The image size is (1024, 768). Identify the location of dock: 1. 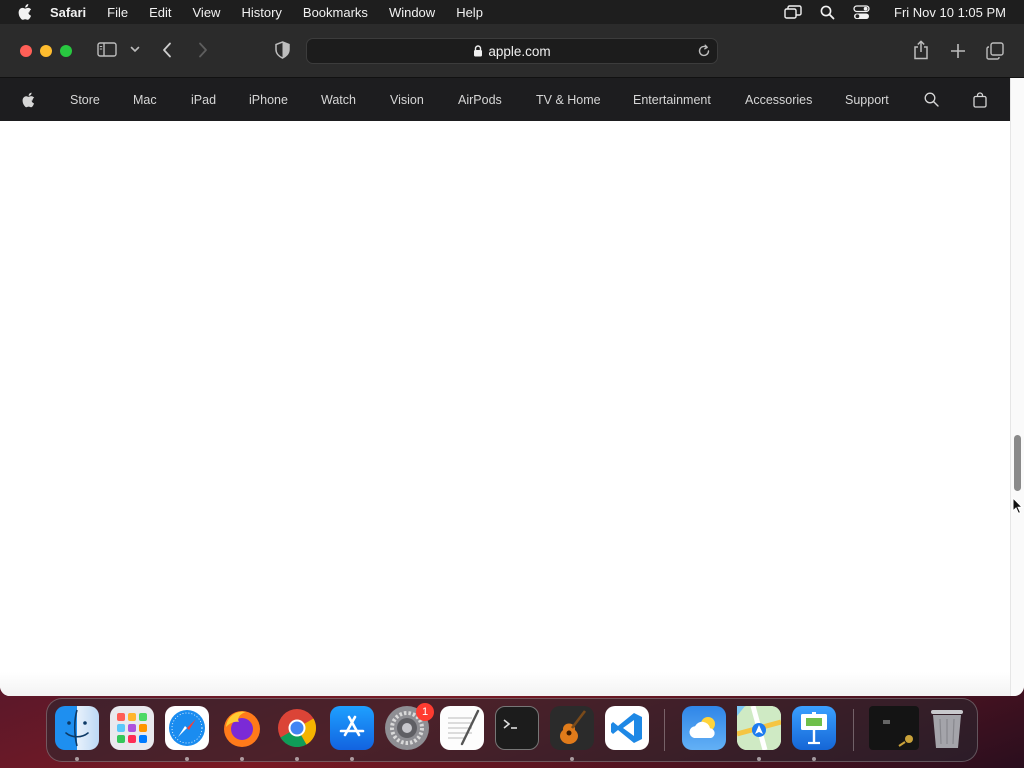
(512, 730).